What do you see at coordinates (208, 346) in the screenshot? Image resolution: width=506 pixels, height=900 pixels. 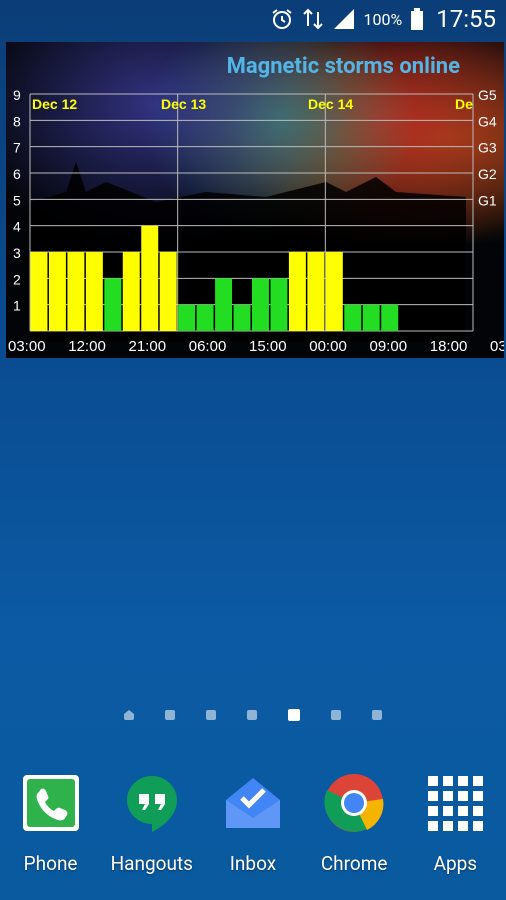 I see `x-tick-label: 06:00` at bounding box center [208, 346].